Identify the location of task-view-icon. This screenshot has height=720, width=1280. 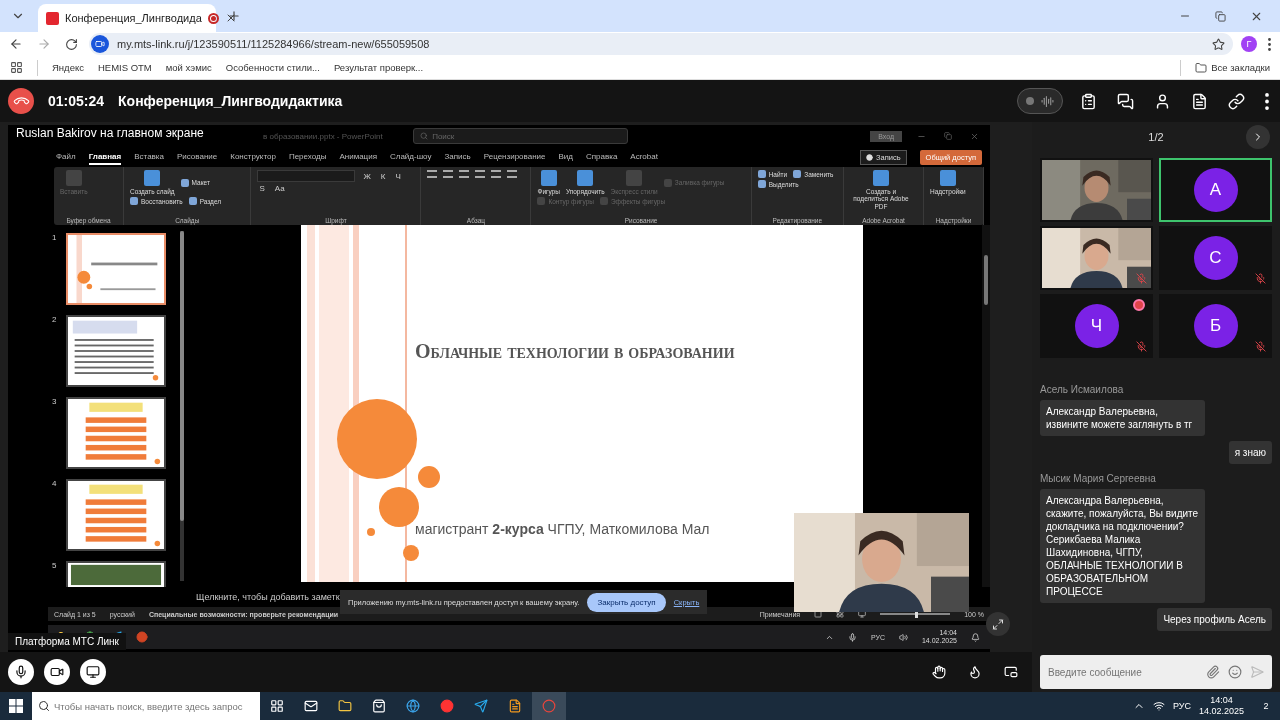
(277, 706).